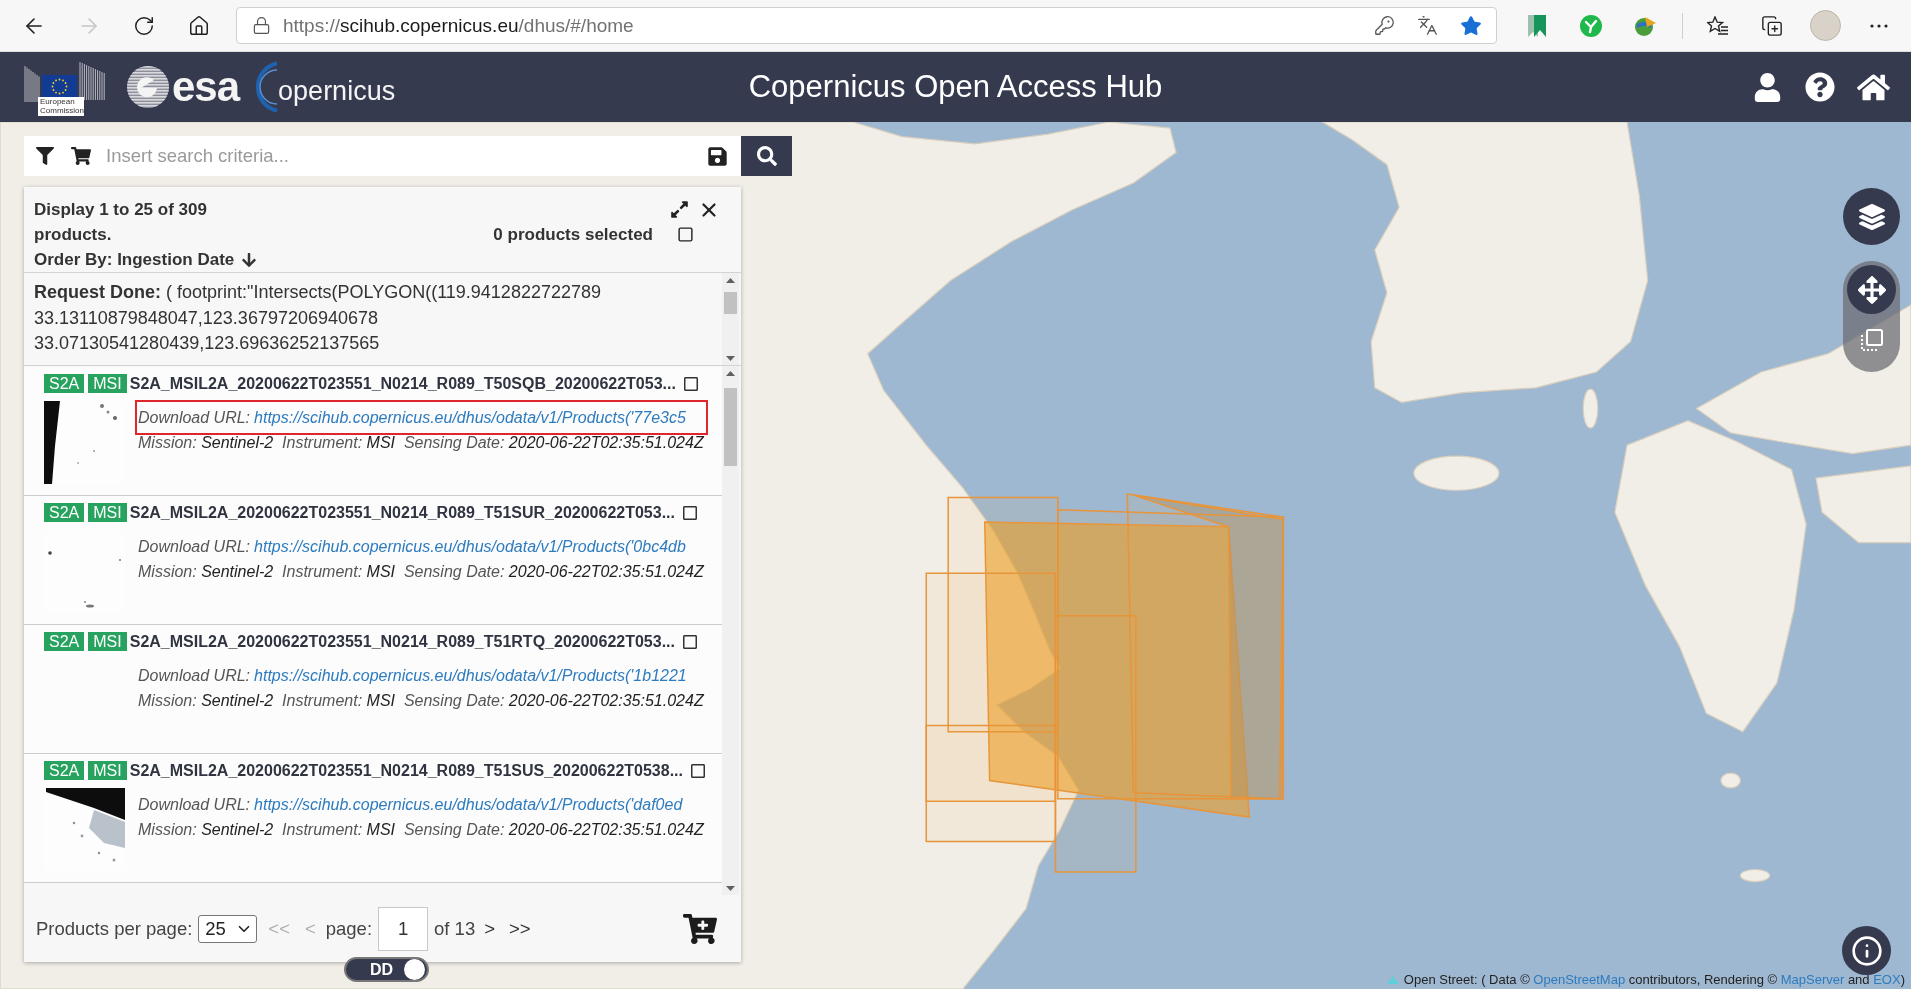 The image size is (1911, 989). What do you see at coordinates (414, 969) in the screenshot?
I see `switch-knob-icon` at bounding box center [414, 969].